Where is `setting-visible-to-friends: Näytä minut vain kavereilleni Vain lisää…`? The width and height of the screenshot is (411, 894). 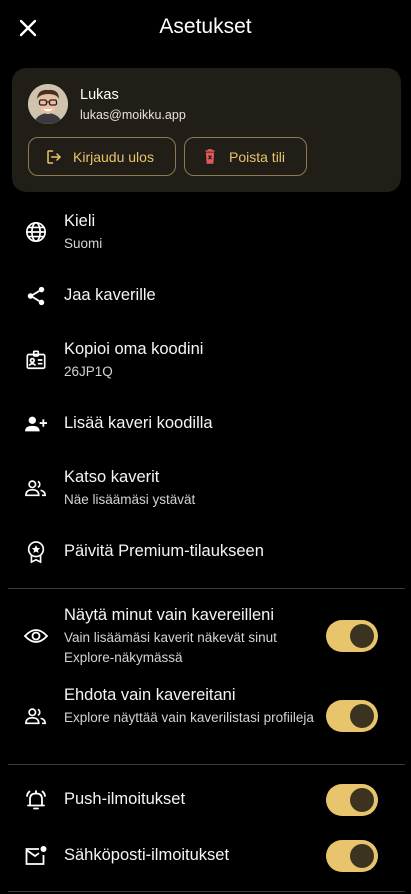
setting-visible-to-friends: Näytä minut vain kavereilleni Vain lisää… is located at coordinates (205, 636).